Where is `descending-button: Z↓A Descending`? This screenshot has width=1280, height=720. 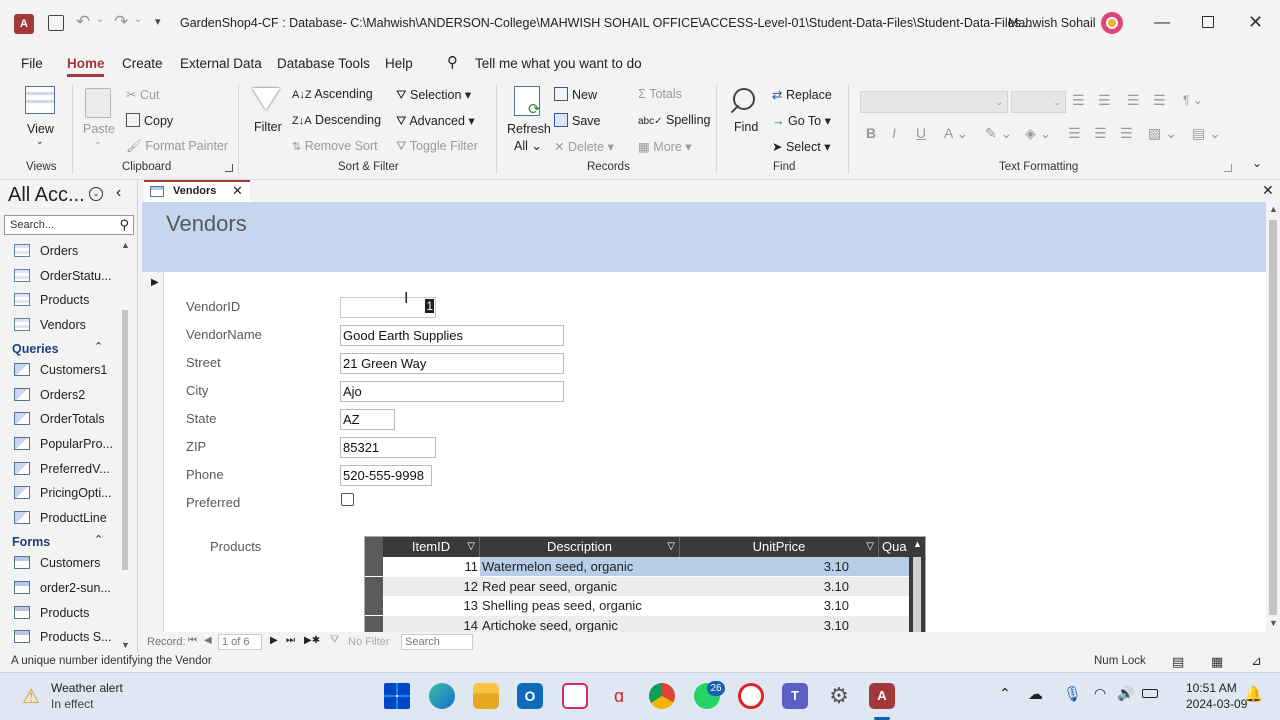
descending-button: Z↓A Descending is located at coordinates (336, 120).